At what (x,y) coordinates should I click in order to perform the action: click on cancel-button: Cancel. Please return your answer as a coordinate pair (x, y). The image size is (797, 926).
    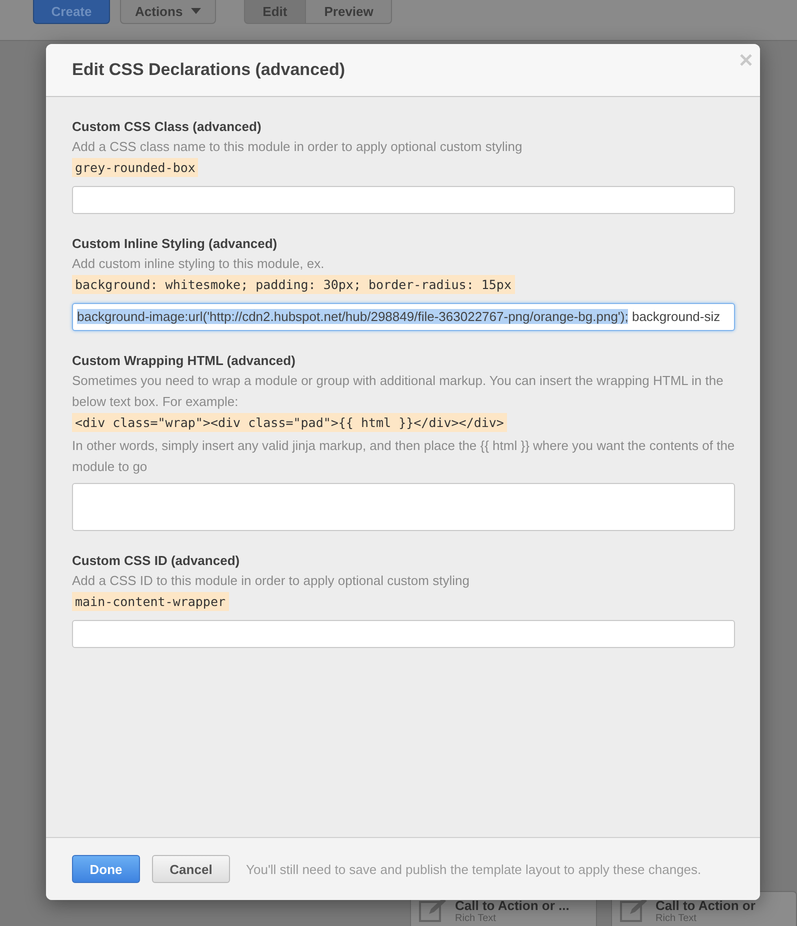
    Looking at the image, I should click on (191, 869).